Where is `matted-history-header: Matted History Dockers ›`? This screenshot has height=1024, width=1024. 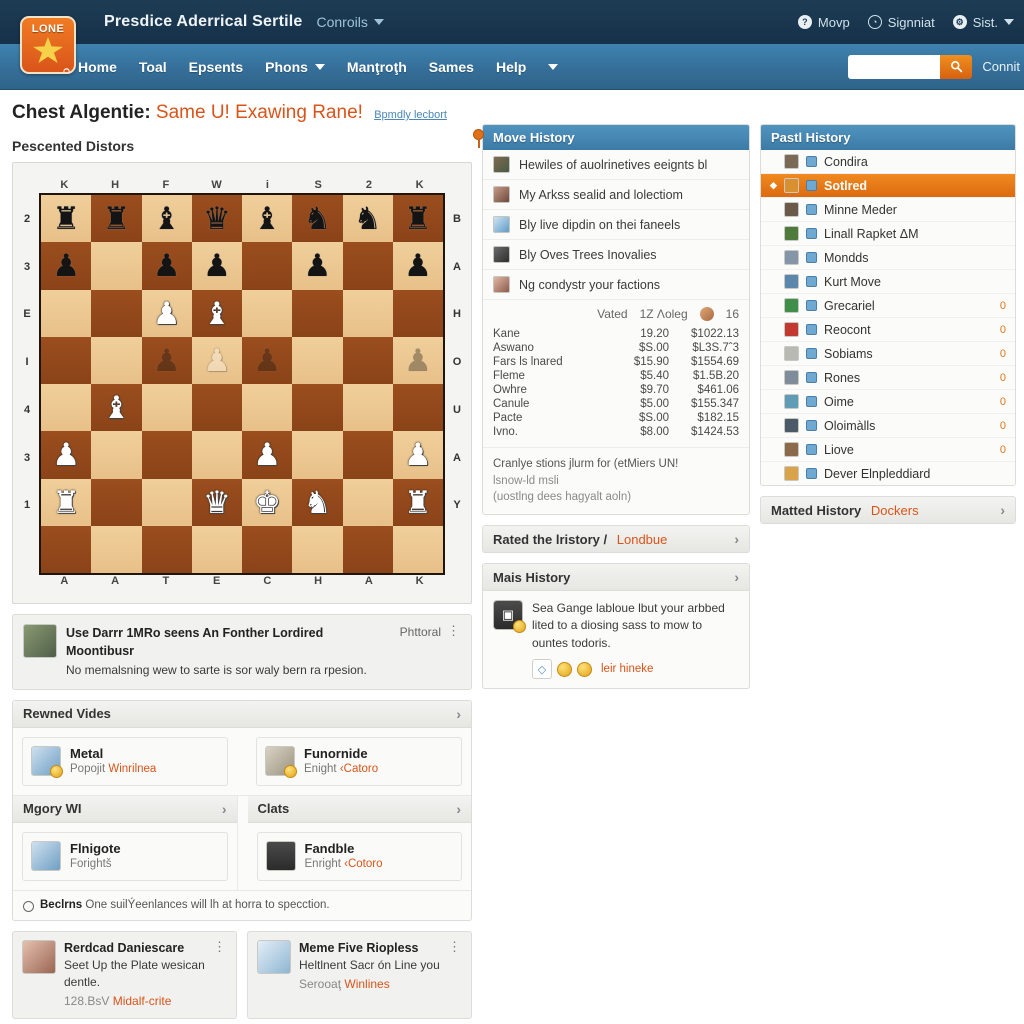 matted-history-header: Matted History Dockers › is located at coordinates (888, 510).